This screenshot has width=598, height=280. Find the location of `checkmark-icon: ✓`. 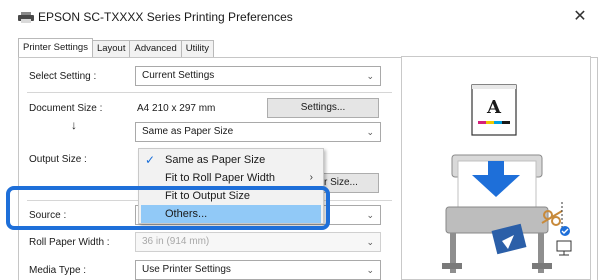

checkmark-icon: ✓ is located at coordinates (150, 160).